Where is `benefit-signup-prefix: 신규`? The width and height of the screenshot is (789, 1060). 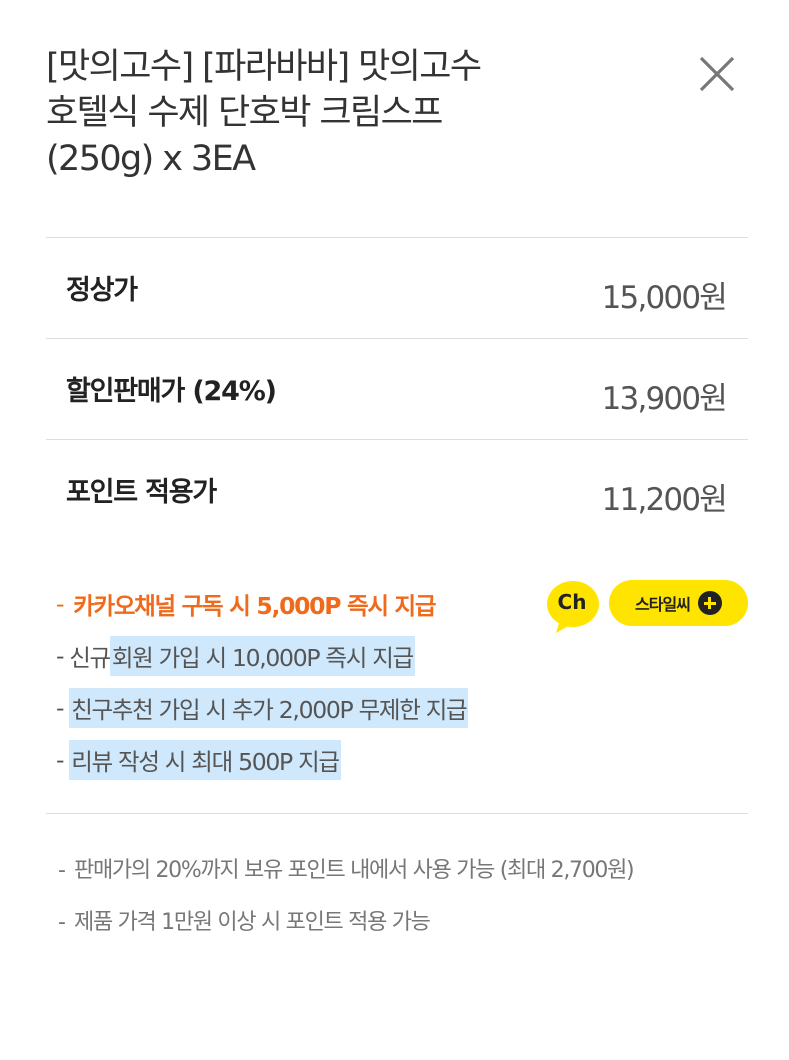 benefit-signup-prefix: 신규 is located at coordinates (90, 658).